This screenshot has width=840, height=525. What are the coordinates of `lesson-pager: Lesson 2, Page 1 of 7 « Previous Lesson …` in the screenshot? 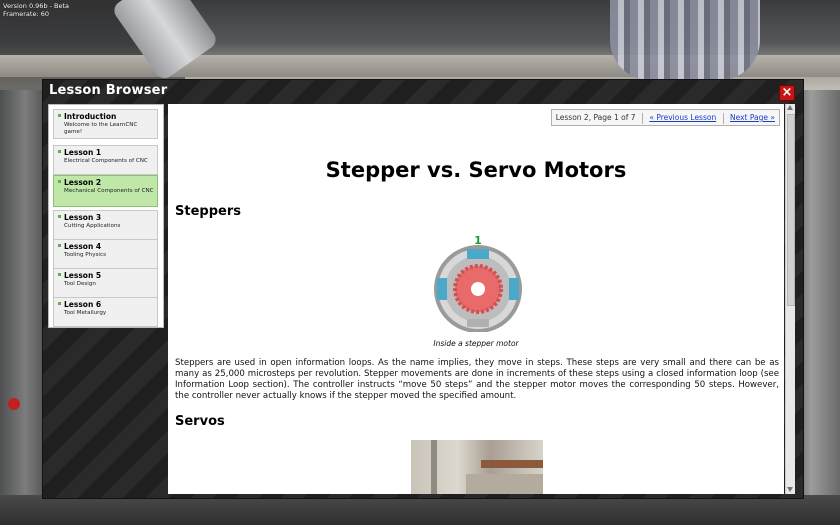 It's located at (665, 117).